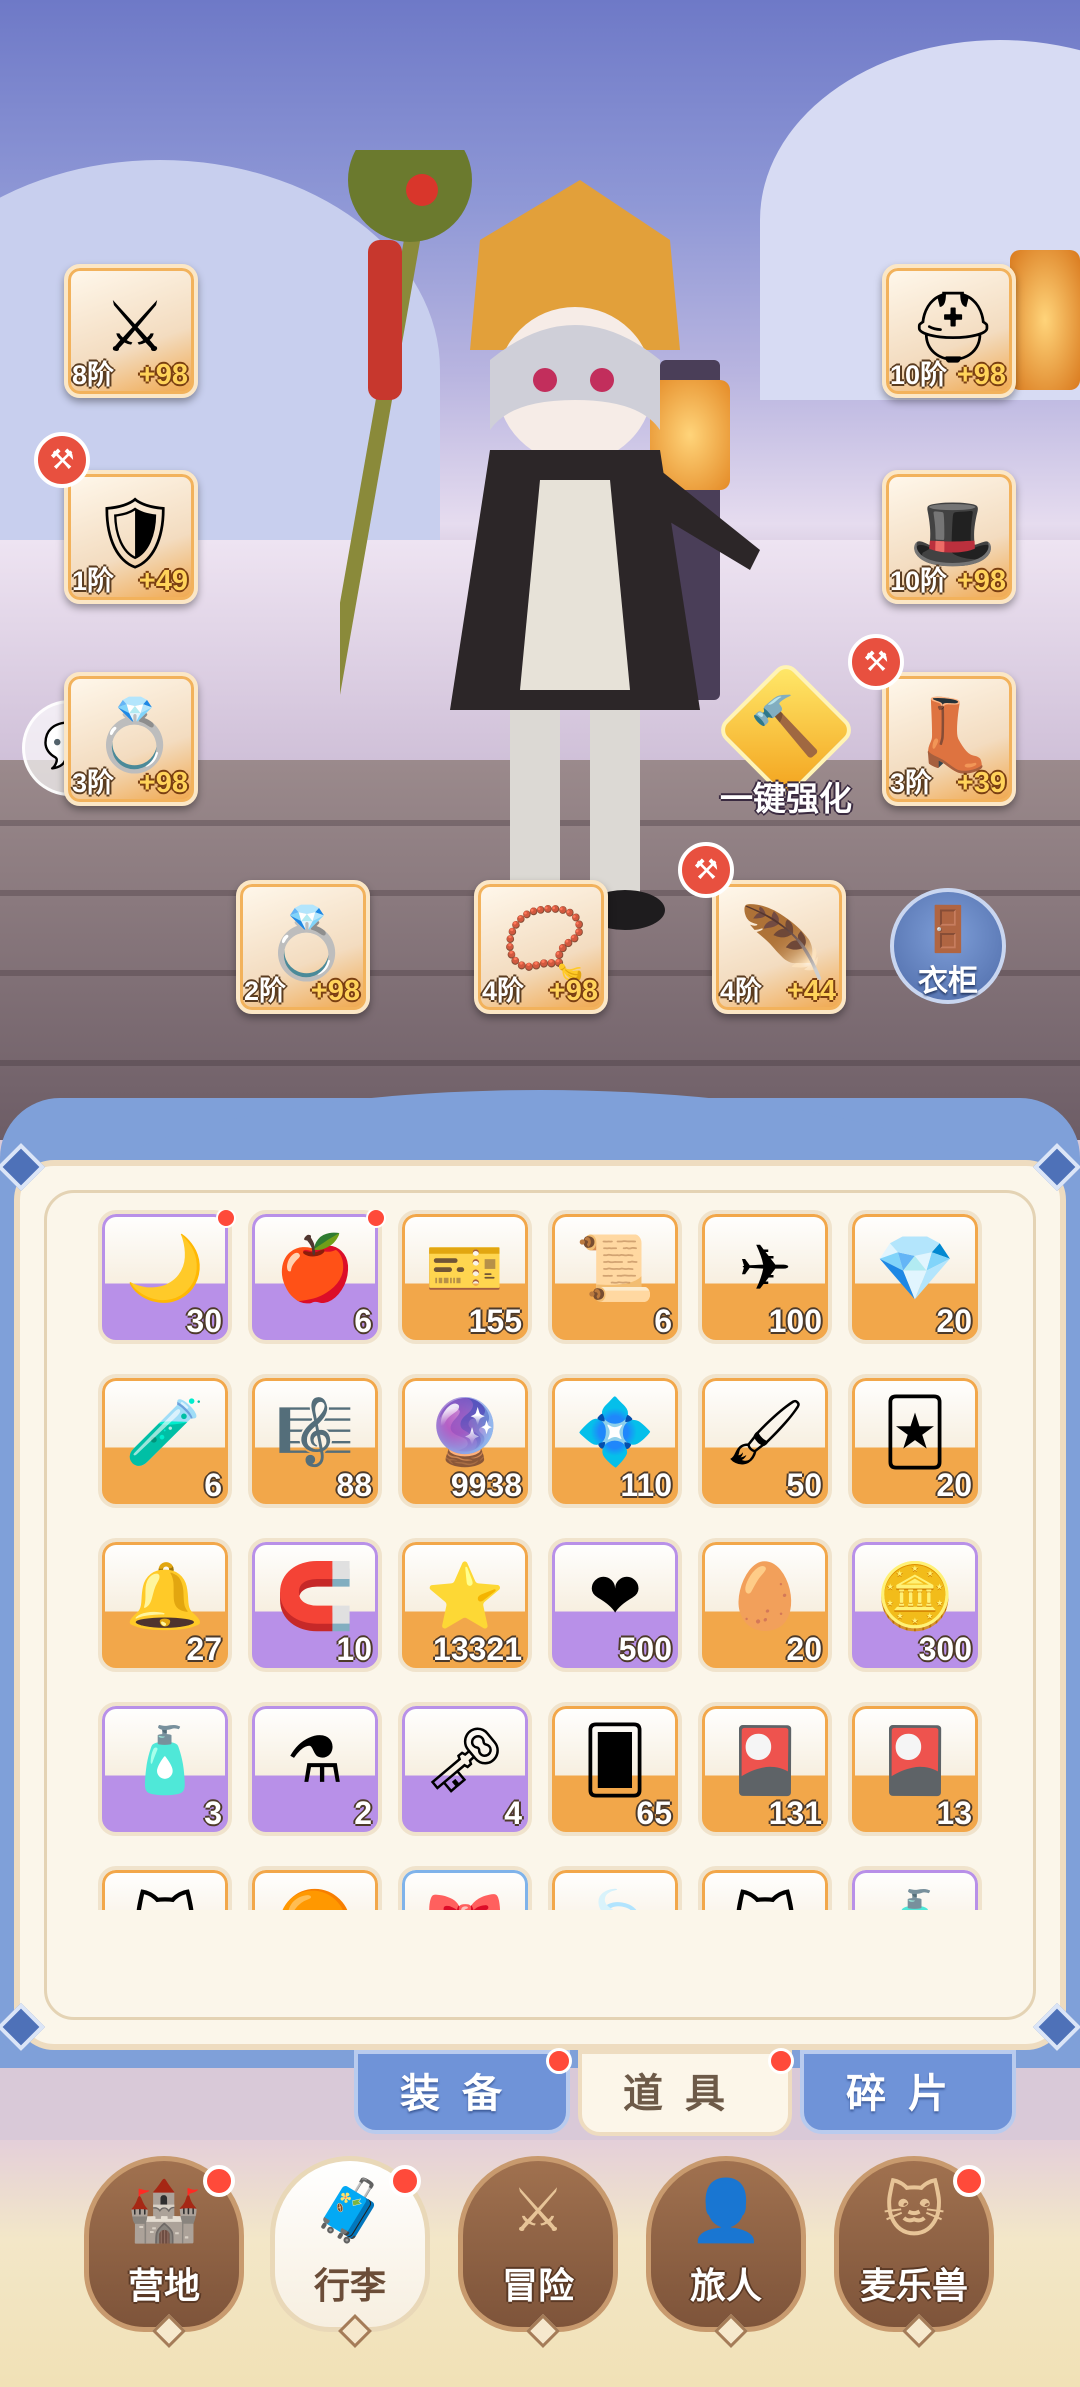 This screenshot has height=2387, width=1080. What do you see at coordinates (315, 1769) in the screenshot?
I see `inventory-item: ⚗ 2` at bounding box center [315, 1769].